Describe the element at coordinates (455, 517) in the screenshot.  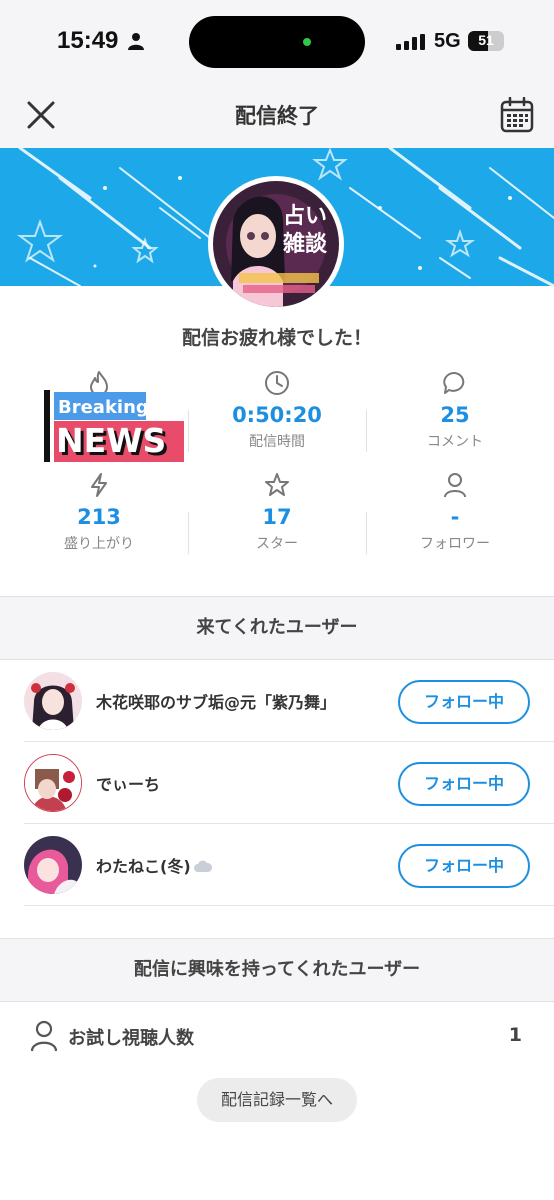
I see `stat-value: -` at that location.